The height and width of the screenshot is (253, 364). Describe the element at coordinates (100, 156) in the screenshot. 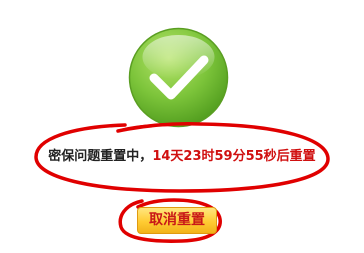

I see `status-text: 密保问题重置中，` at that location.